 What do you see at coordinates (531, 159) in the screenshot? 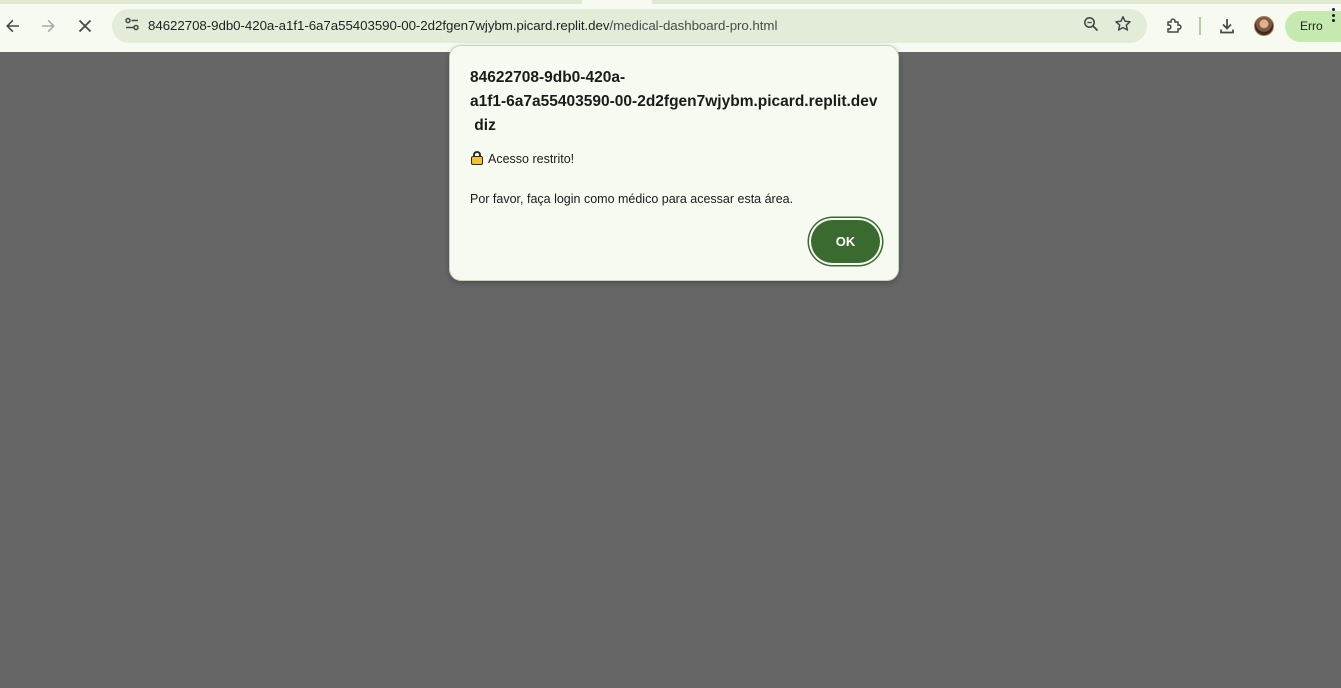
I see `restricted-access-text: Acesso restrito!` at bounding box center [531, 159].